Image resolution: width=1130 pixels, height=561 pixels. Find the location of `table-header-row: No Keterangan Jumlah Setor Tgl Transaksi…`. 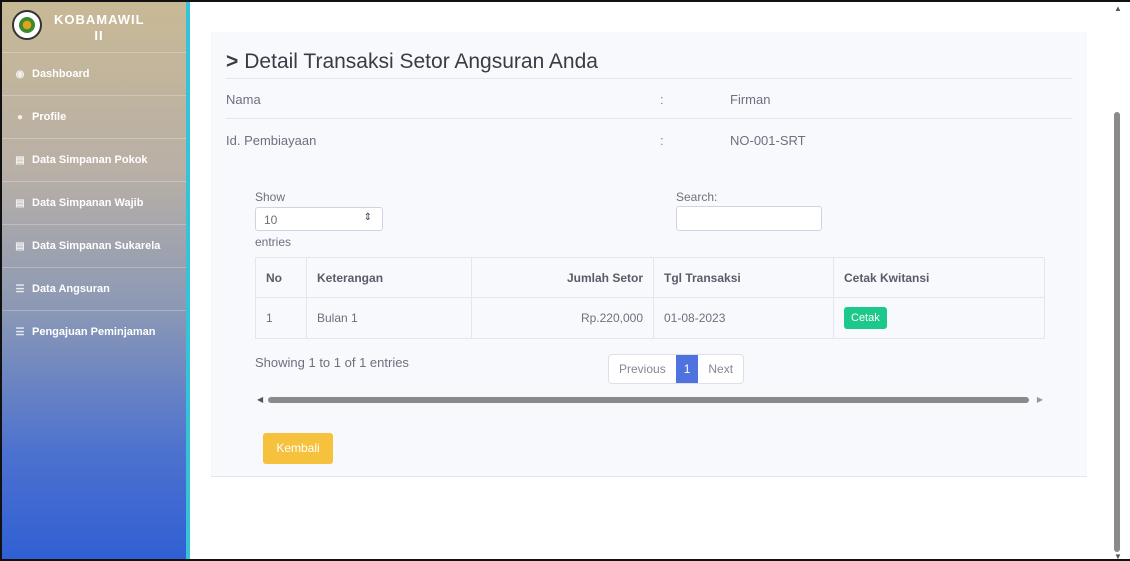

table-header-row: No Keterangan Jumlah Setor Tgl Transaksi… is located at coordinates (650, 277).